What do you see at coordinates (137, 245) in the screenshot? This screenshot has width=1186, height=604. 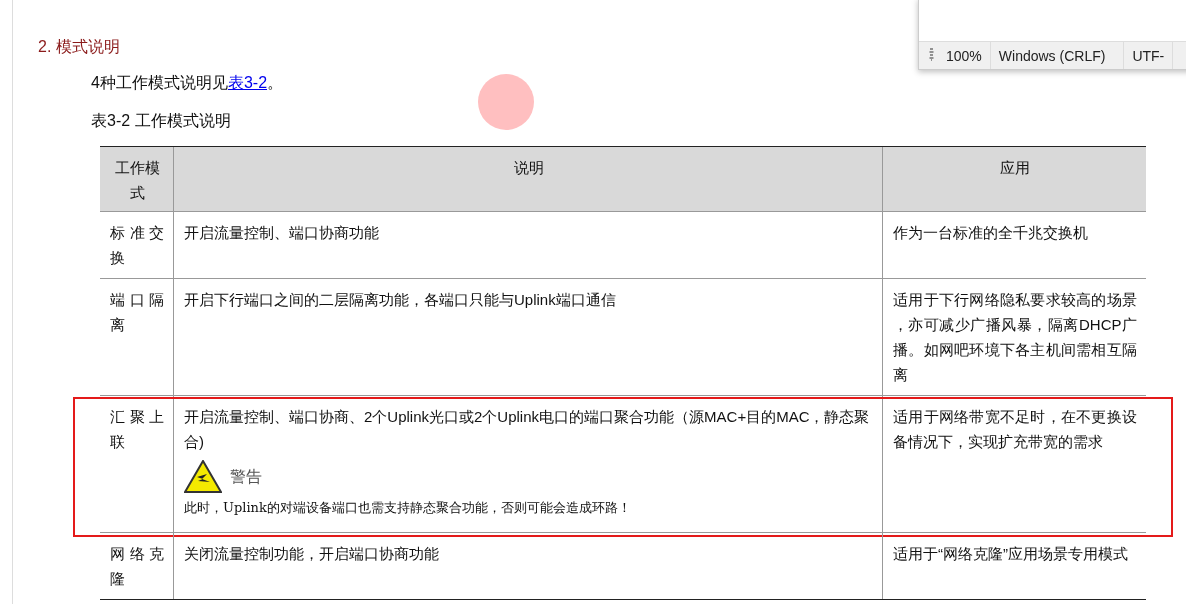 I see `table-cell-text: 标准交换` at bounding box center [137, 245].